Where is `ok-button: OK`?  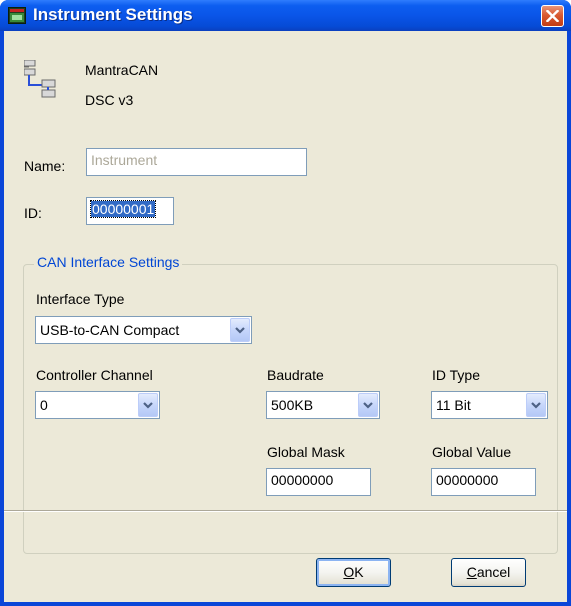
ok-button: OK is located at coordinates (353, 572).